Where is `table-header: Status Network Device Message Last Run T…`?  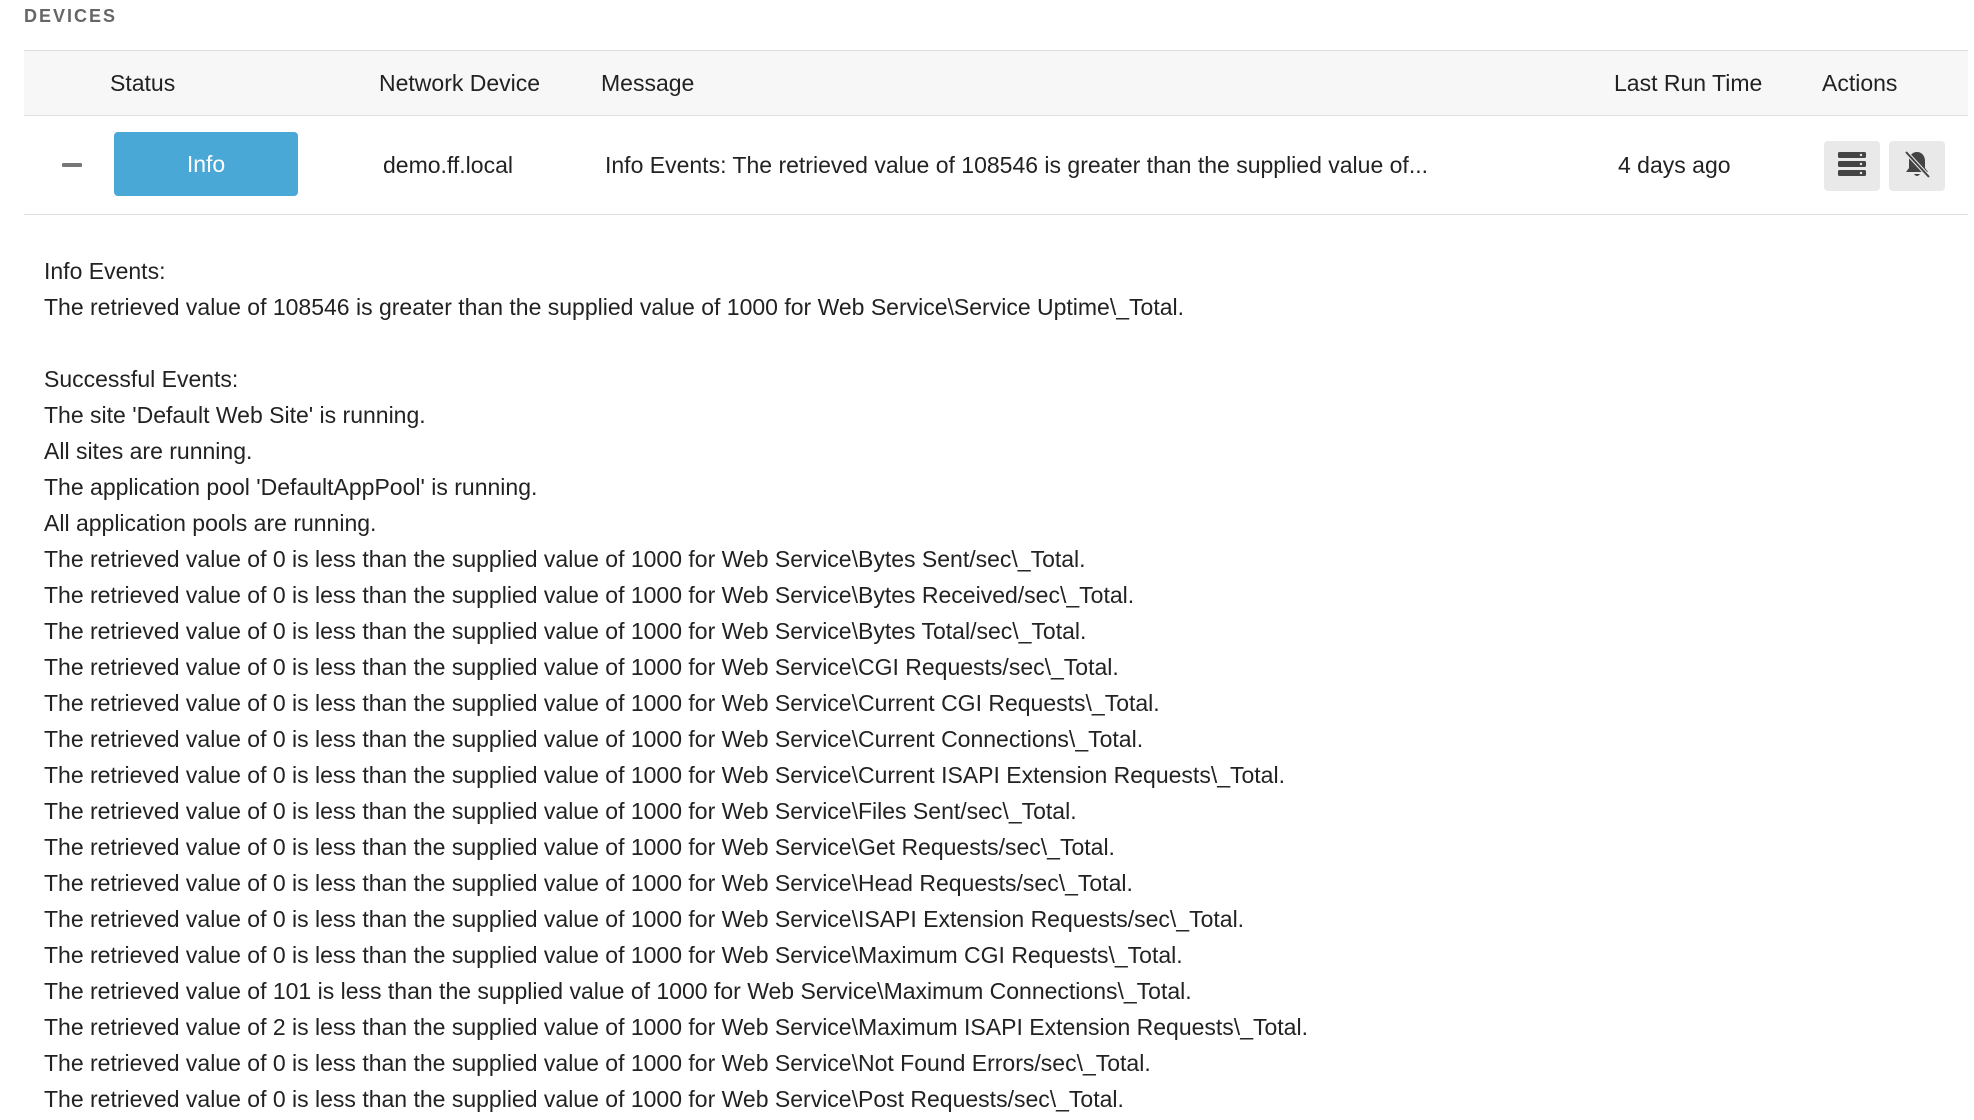
table-header: Status Network Device Message Last Run T… is located at coordinates (996, 83).